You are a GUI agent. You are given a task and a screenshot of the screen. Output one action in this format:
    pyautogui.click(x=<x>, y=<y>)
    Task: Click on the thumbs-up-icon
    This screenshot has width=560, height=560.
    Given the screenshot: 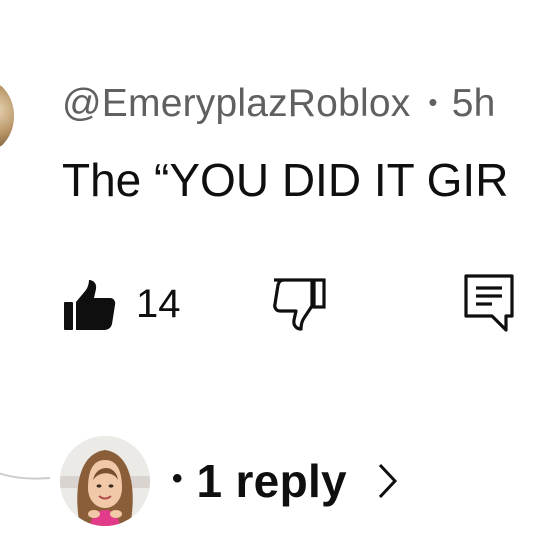 What is the action you would take?
    pyautogui.click(x=90, y=305)
    